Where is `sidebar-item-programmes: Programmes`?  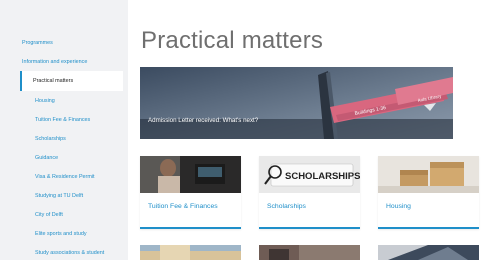 sidebar-item-programmes: Programmes is located at coordinates (37, 43).